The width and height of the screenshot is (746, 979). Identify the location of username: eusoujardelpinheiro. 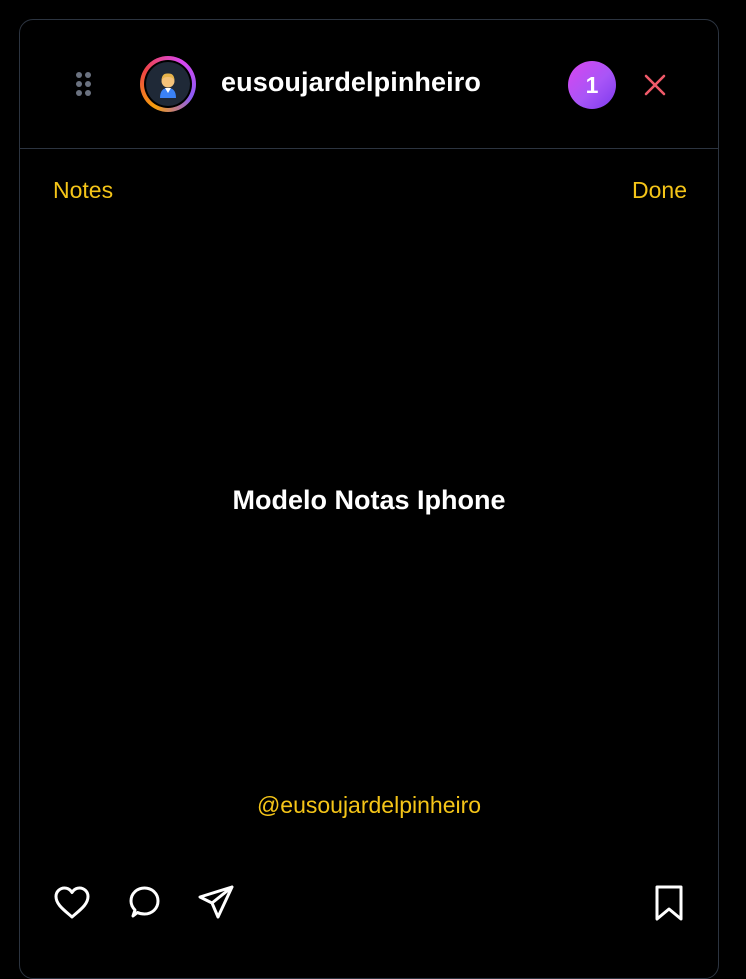
(351, 82).